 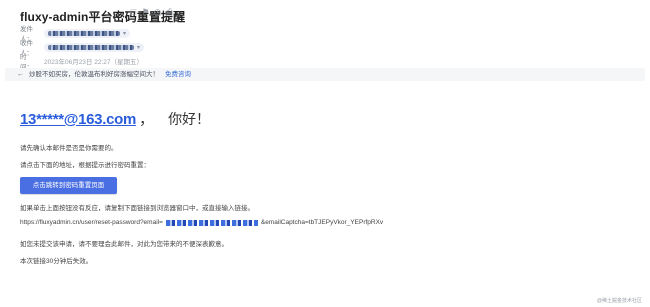 I want to click on print-icon: ⎙, so click(x=169, y=12).